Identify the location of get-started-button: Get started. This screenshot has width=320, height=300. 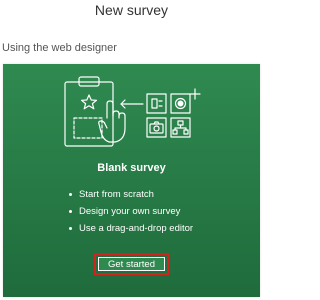
(131, 264).